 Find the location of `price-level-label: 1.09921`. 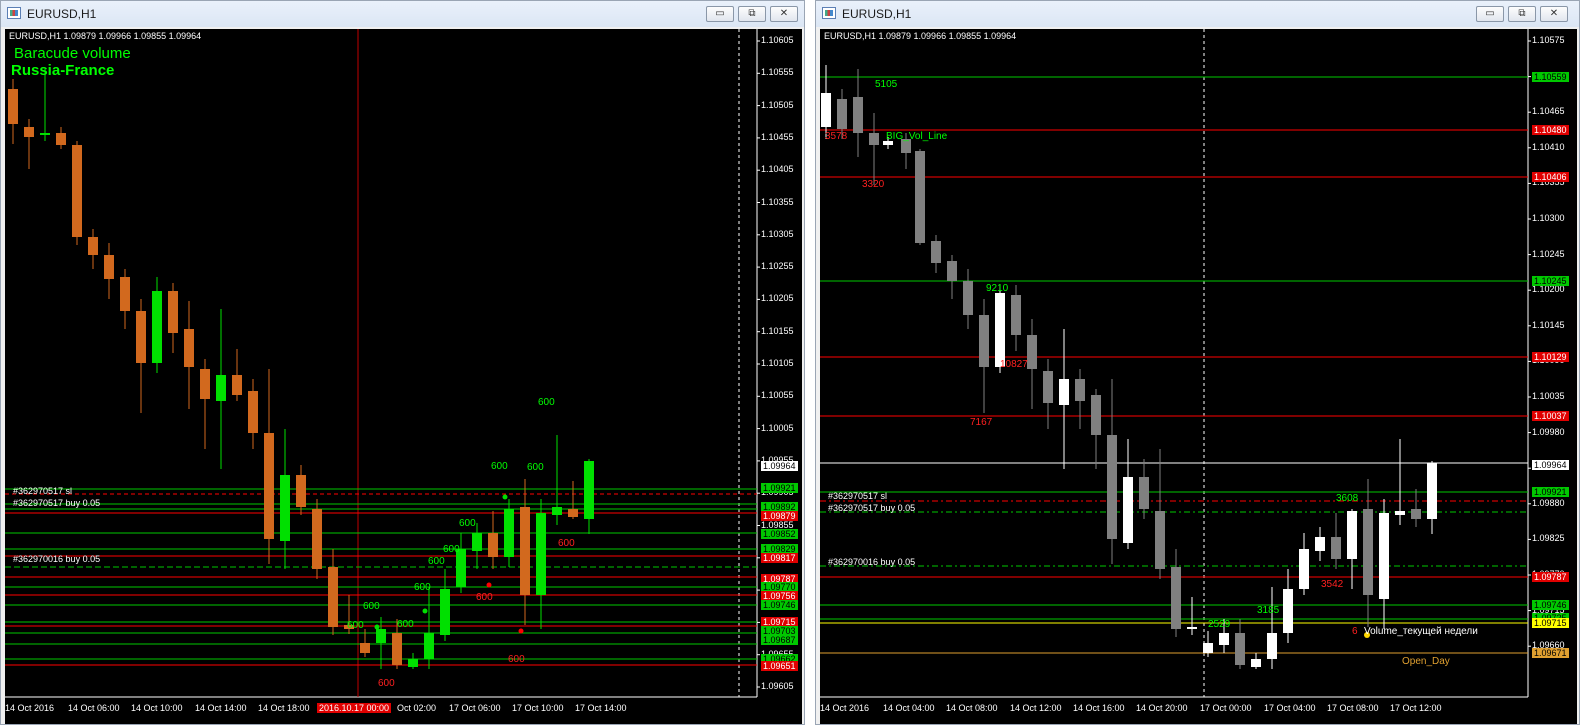

price-level-label: 1.09921 is located at coordinates (779, 488).